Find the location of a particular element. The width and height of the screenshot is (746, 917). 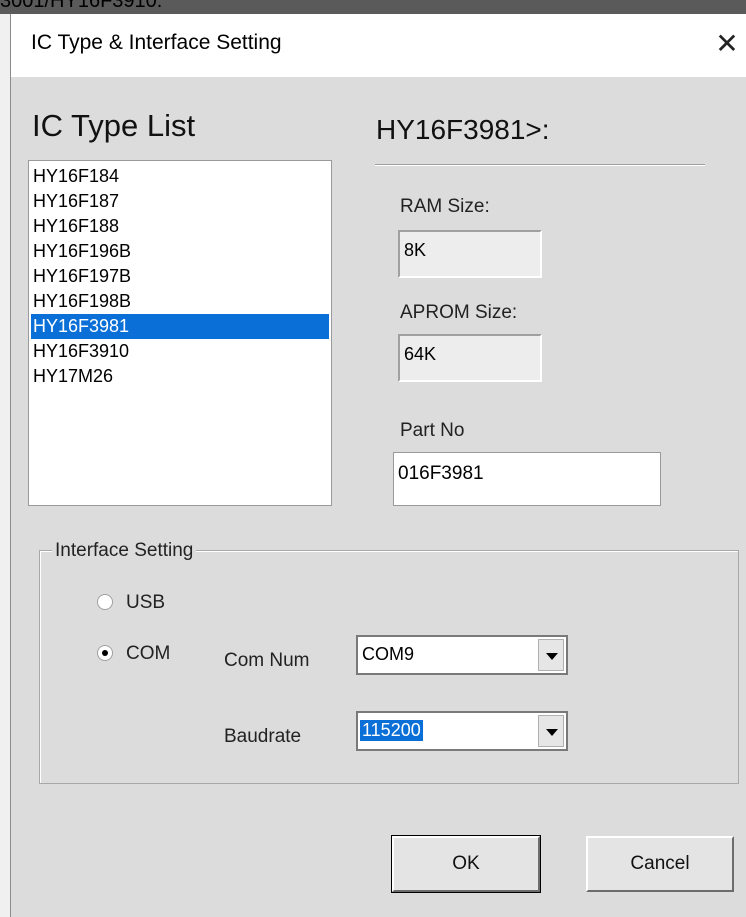

list-item-hy16f184: HY16F184 is located at coordinates (180, 176).